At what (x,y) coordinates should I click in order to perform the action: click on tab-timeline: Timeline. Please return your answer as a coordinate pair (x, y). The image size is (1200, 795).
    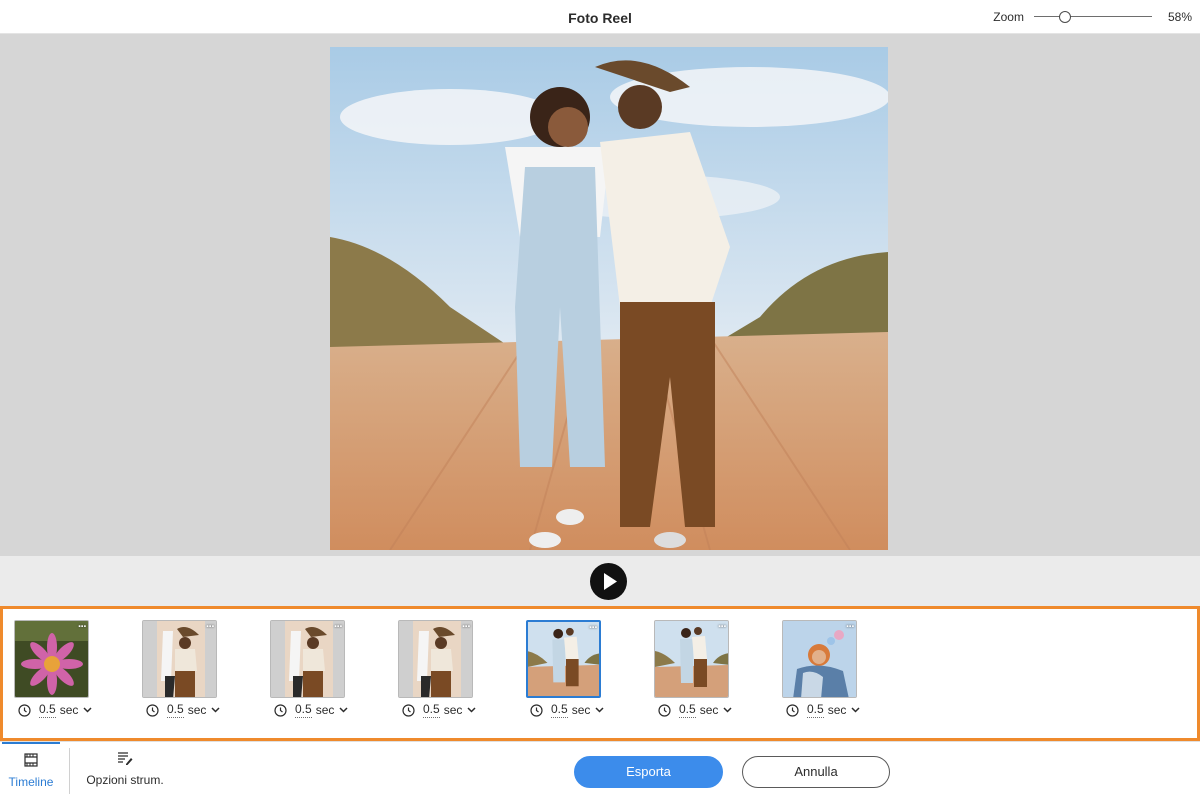
    Looking at the image, I should click on (31, 768).